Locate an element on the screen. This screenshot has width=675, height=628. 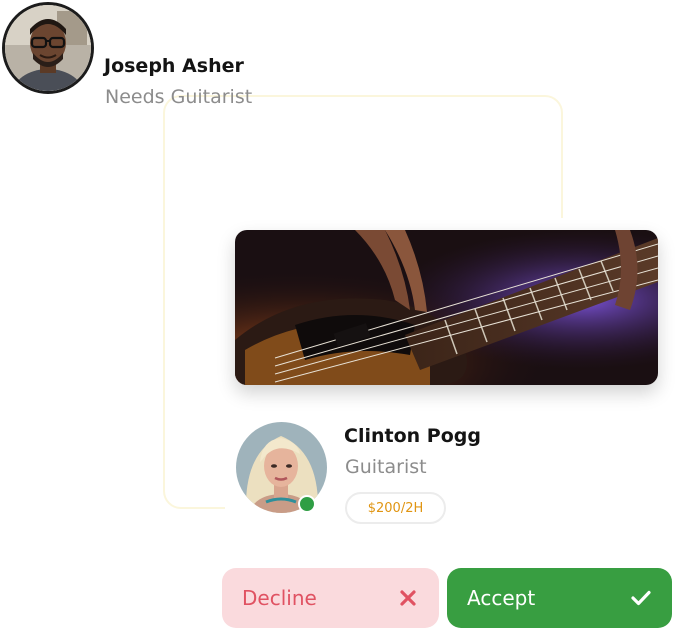
check-icon is located at coordinates (641, 598).